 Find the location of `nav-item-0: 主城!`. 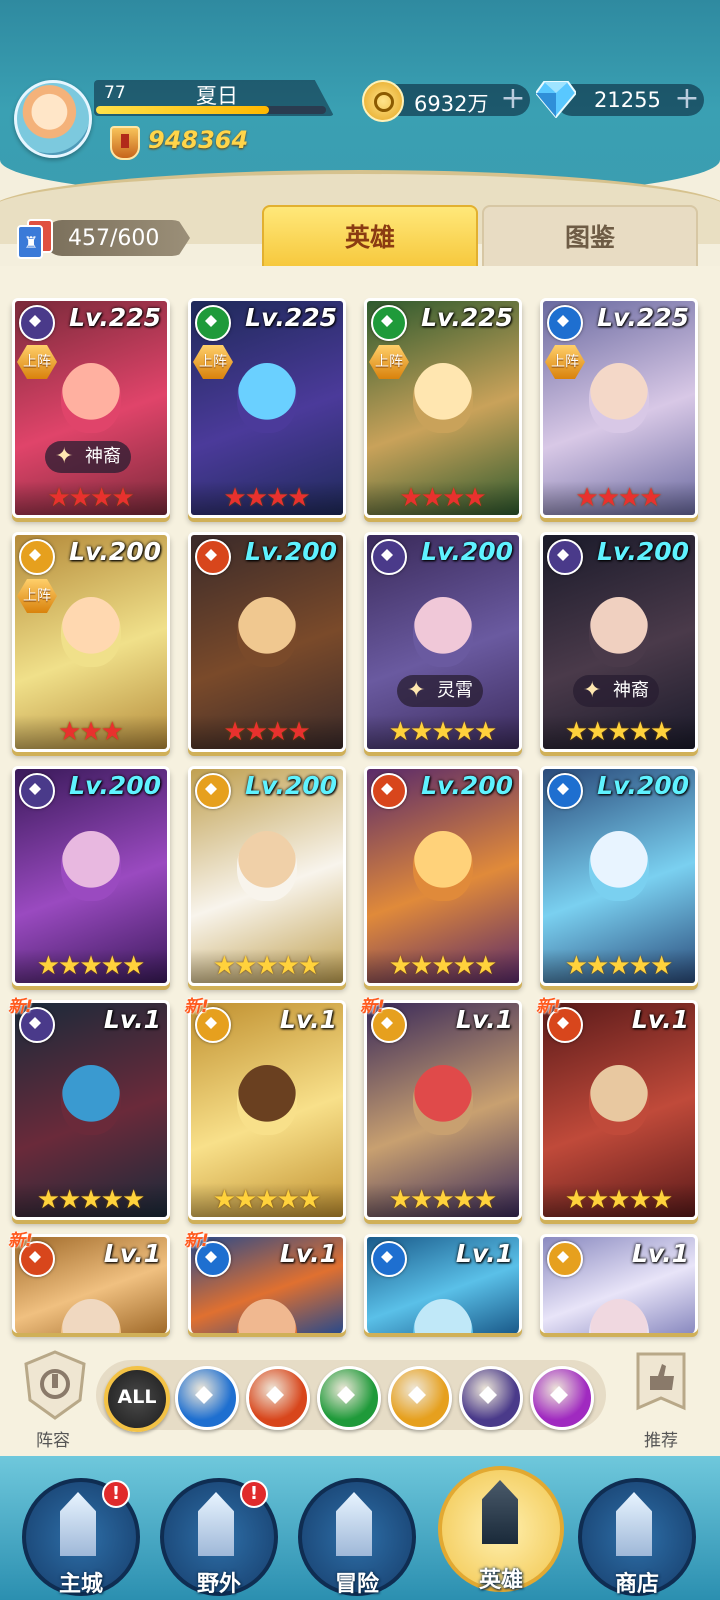

nav-item-0: 主城! is located at coordinates (81, 1537).